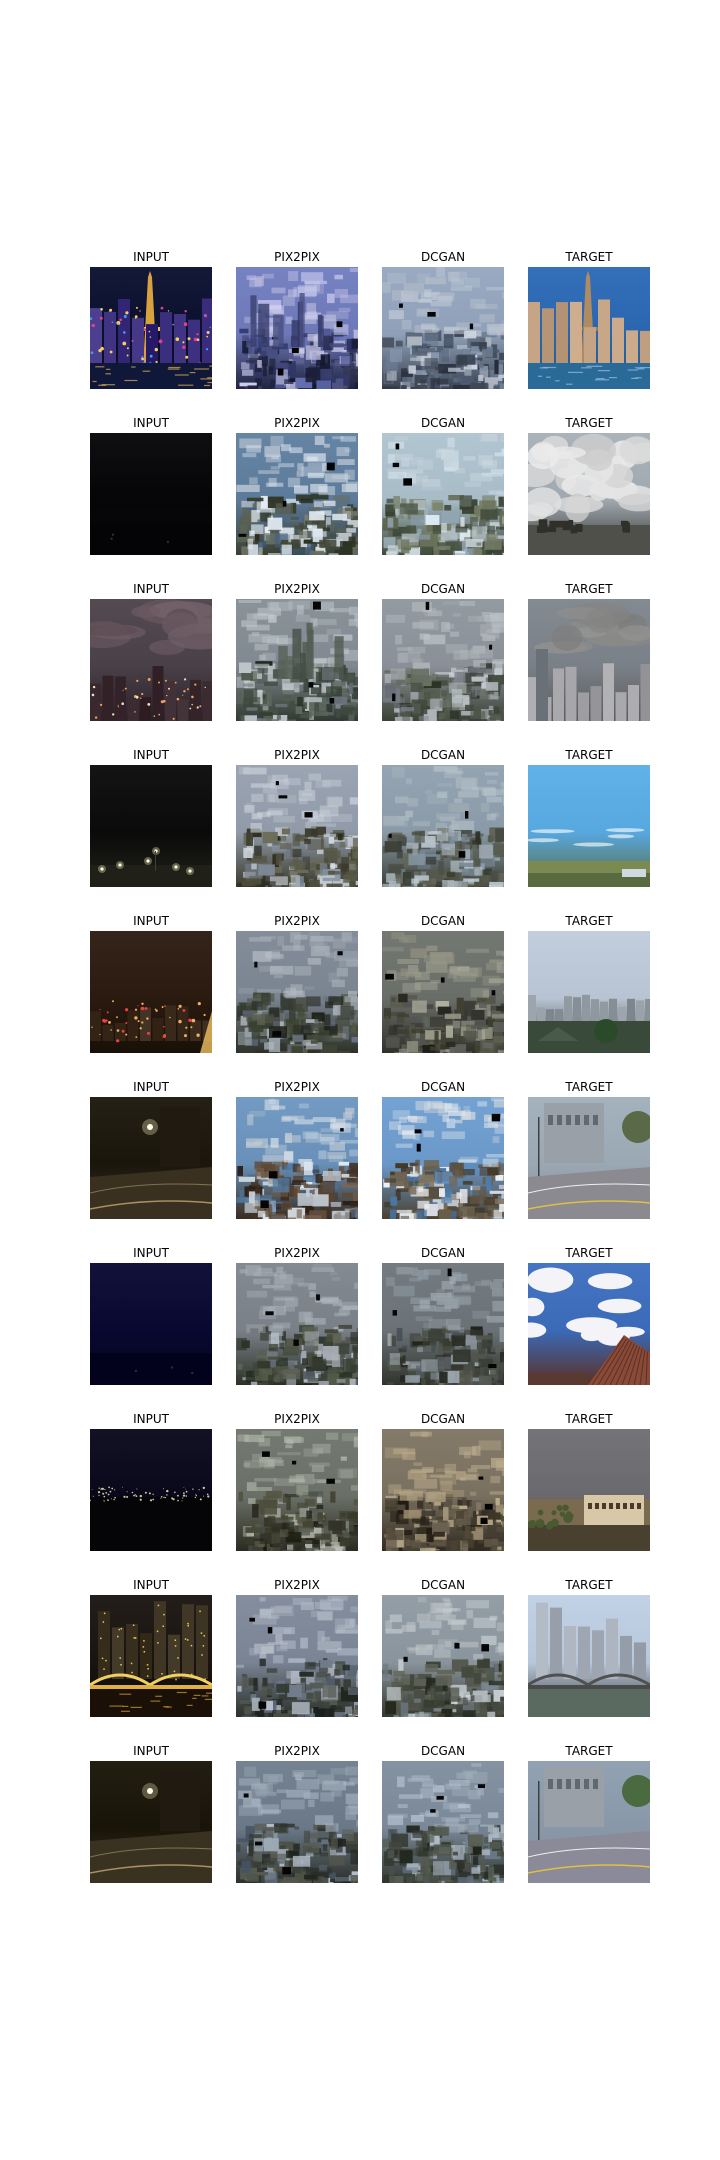 This screenshot has width=720, height=2160. I want to click on grid-cell-target-row-1: TARGET, so click(589, 319).